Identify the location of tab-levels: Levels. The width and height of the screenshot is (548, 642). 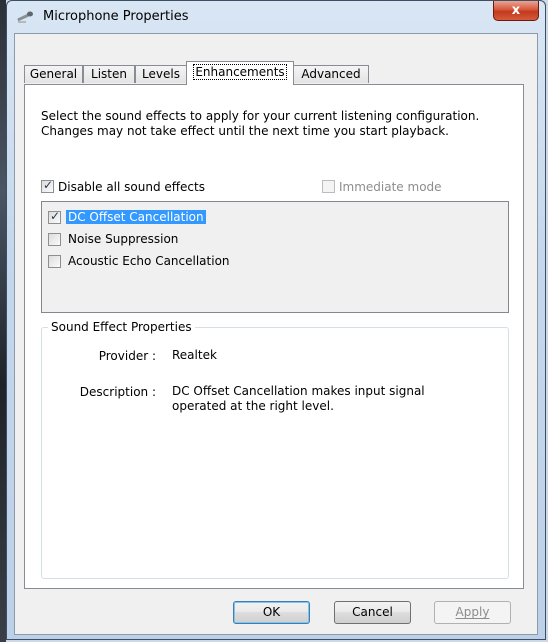
(161, 74).